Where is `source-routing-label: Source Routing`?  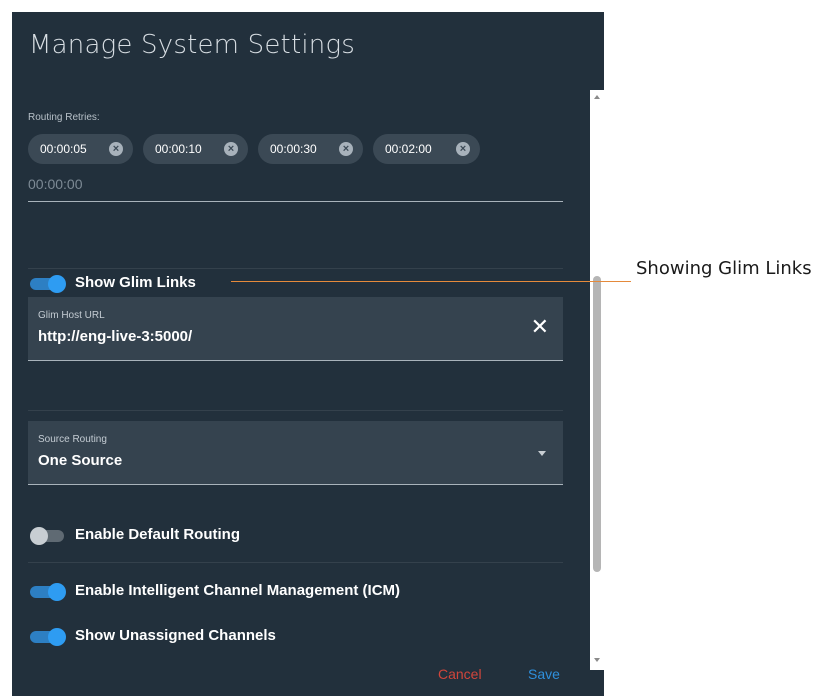
source-routing-label: Source Routing is located at coordinates (72, 439).